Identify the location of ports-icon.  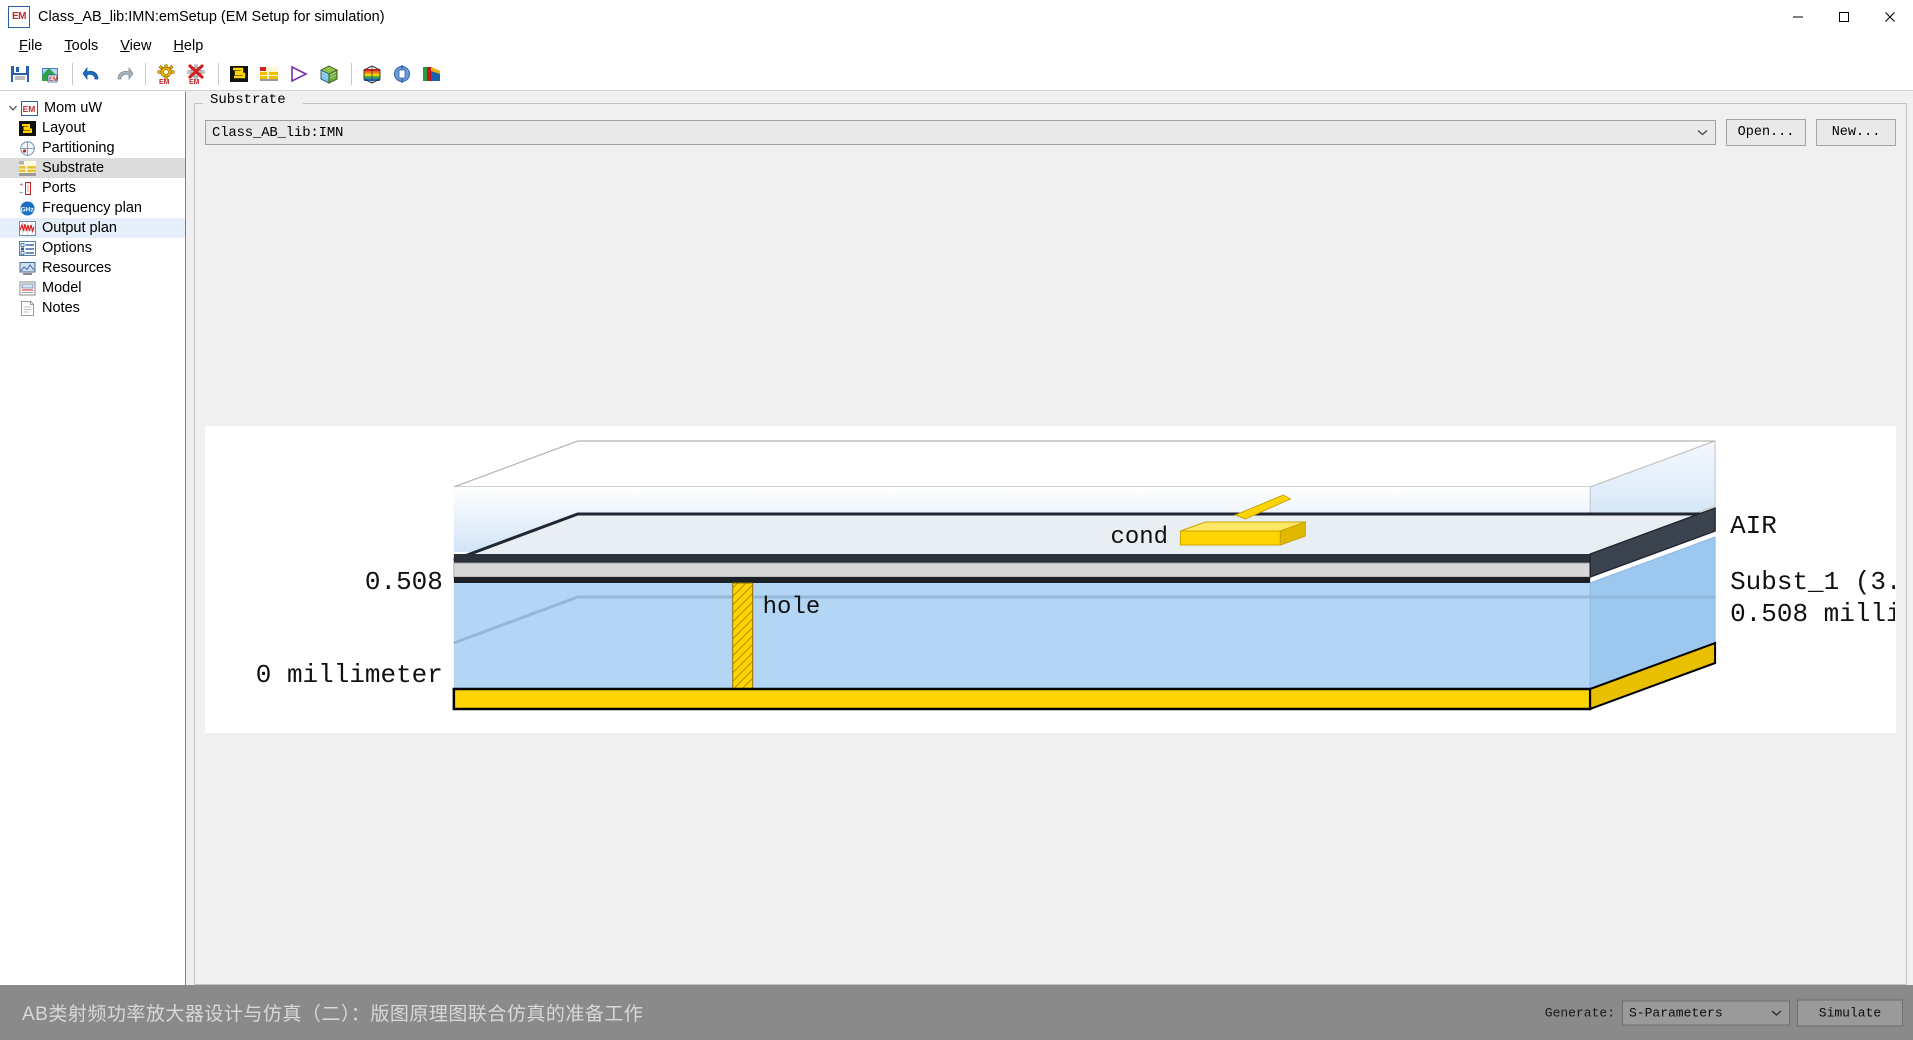
(402, 74).